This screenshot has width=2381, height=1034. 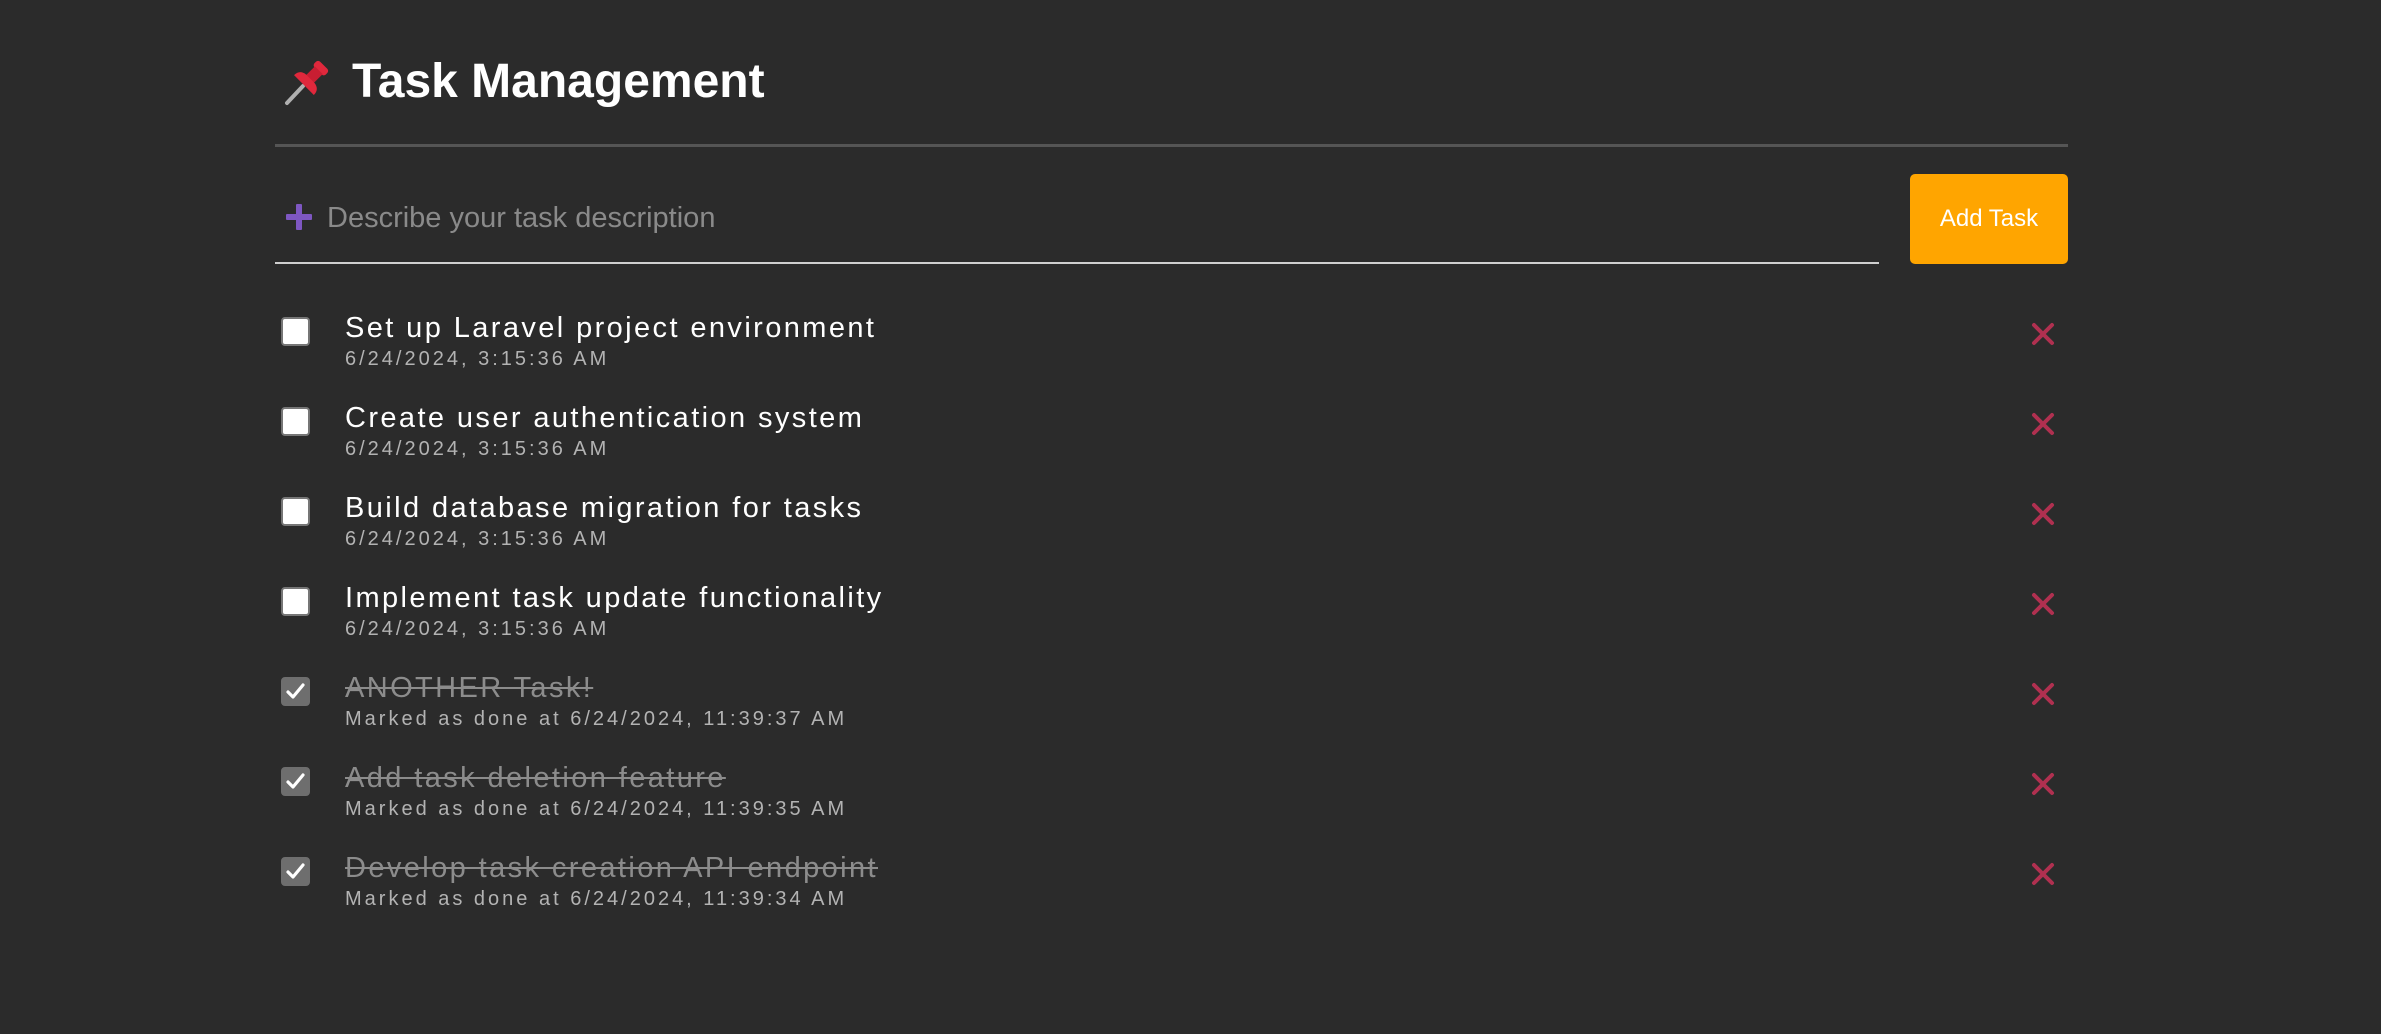 I want to click on header: Task Management, so click(x=1171, y=73).